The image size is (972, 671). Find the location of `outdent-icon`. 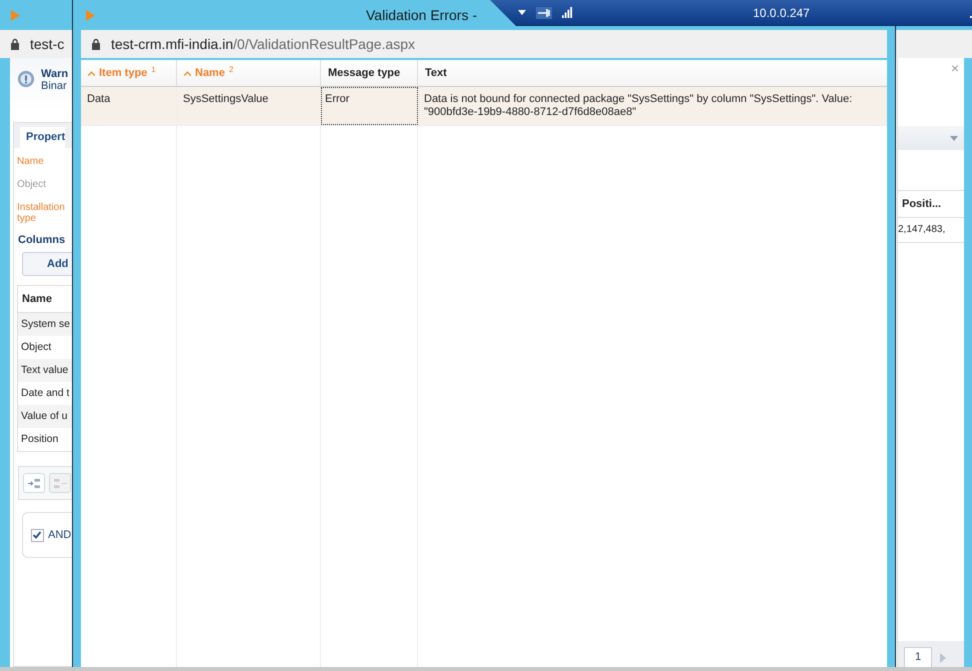

outdent-icon is located at coordinates (60, 483).